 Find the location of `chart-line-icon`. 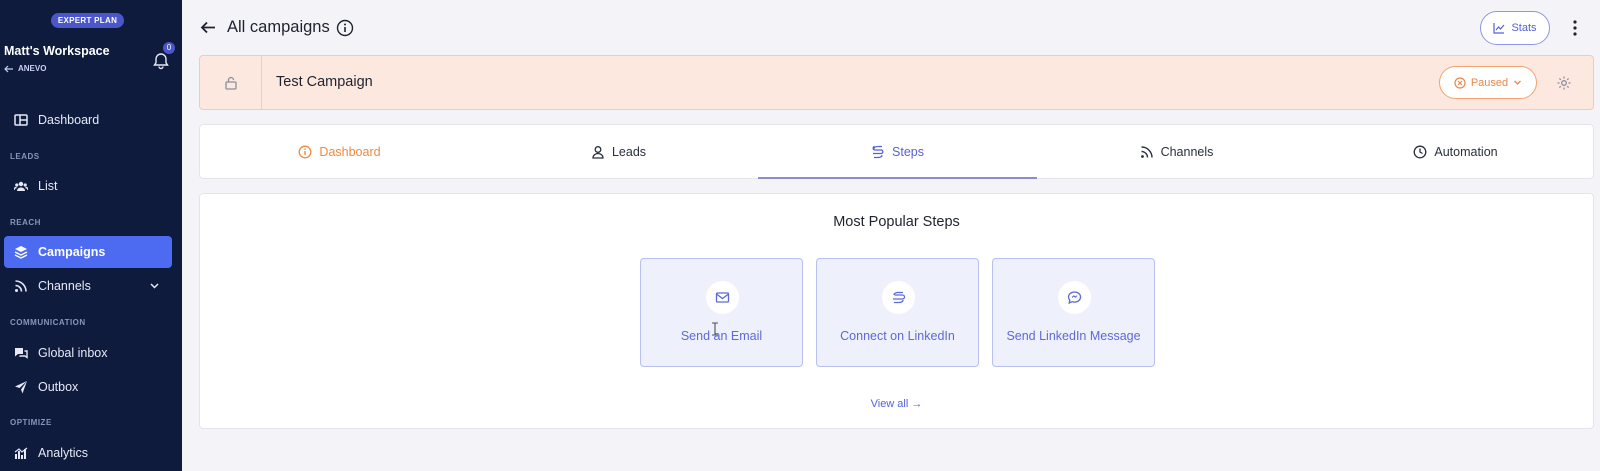

chart-line-icon is located at coordinates (1499, 28).